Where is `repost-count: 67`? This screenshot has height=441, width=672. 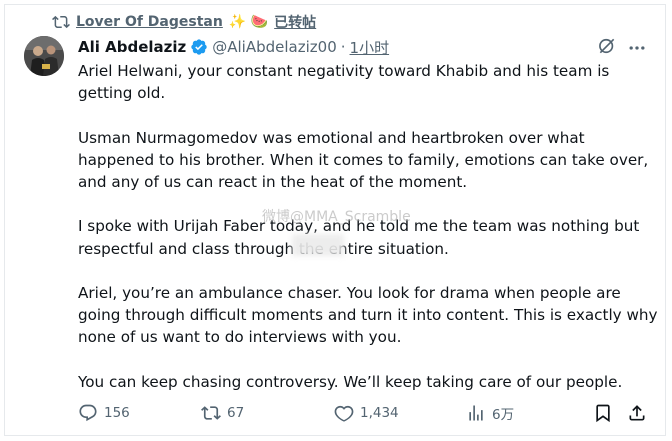 repost-count: 67 is located at coordinates (236, 413).